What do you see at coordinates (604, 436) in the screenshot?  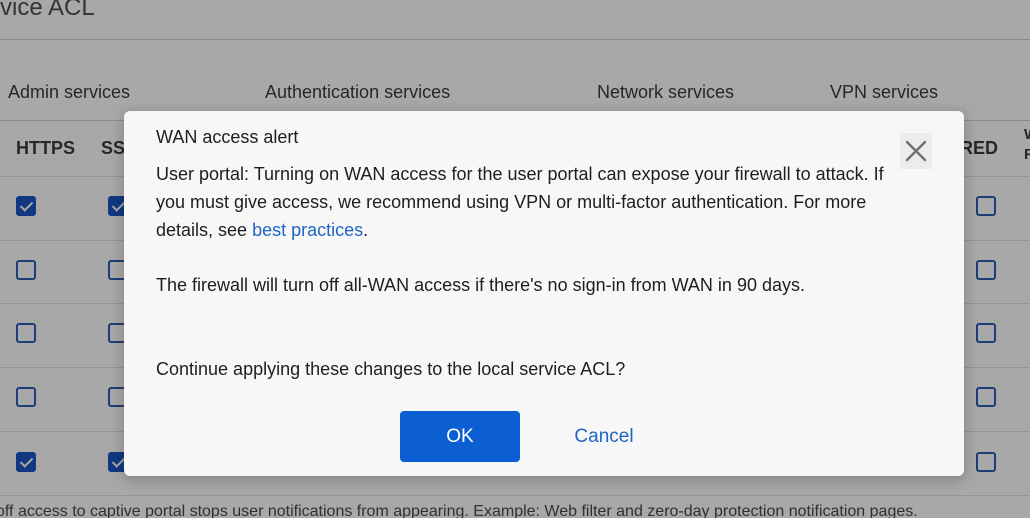 I see `cancel-button: Cancel` at bounding box center [604, 436].